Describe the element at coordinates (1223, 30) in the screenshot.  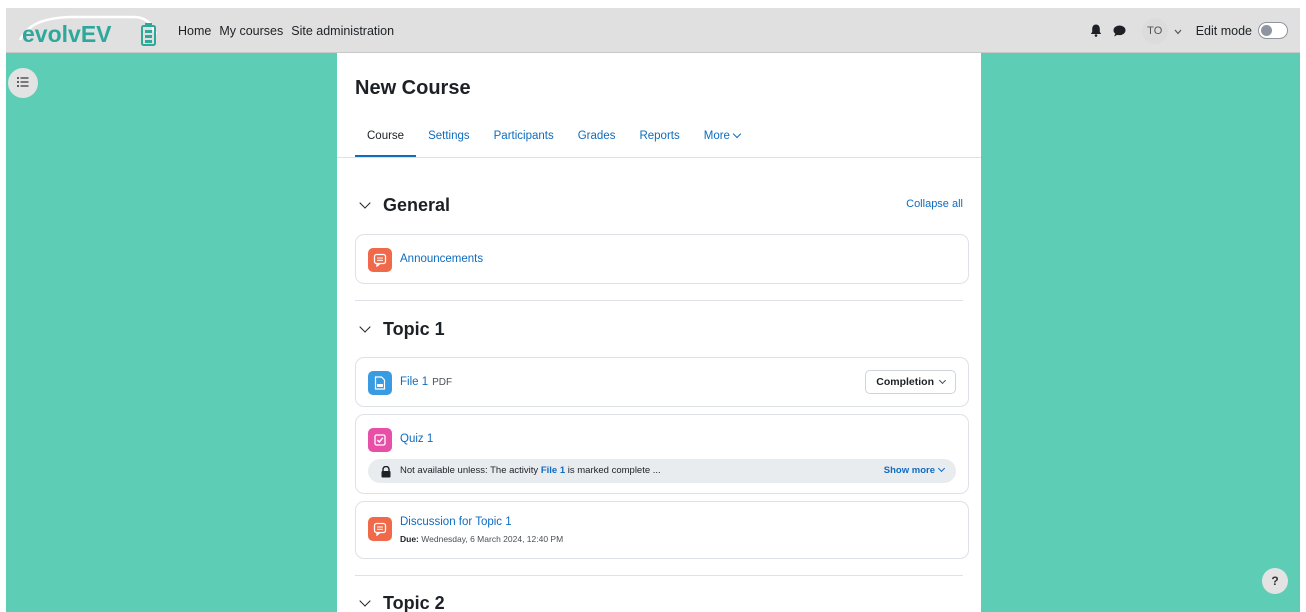
I see `edit-mode-label: Edit mode` at that location.